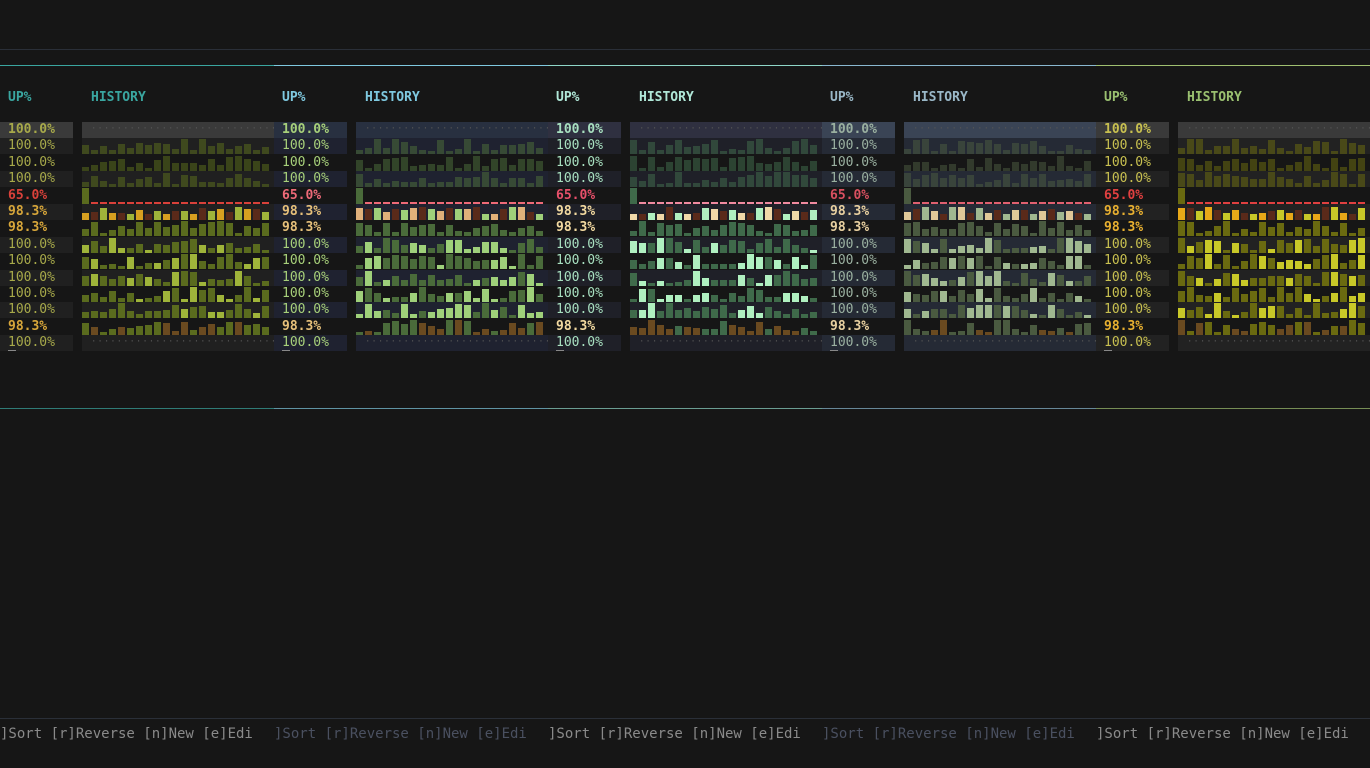  What do you see at coordinates (137, 65) in the screenshot?
I see `accent-line` at bounding box center [137, 65].